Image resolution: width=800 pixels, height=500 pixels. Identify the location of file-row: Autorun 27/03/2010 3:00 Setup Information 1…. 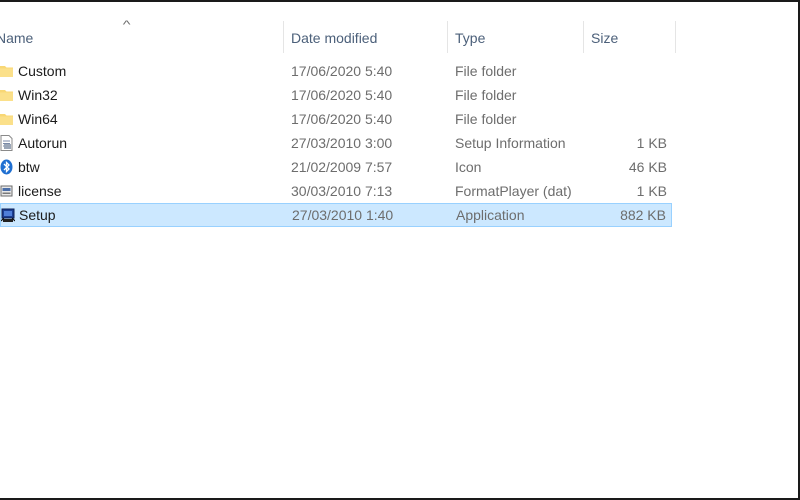
(336, 143).